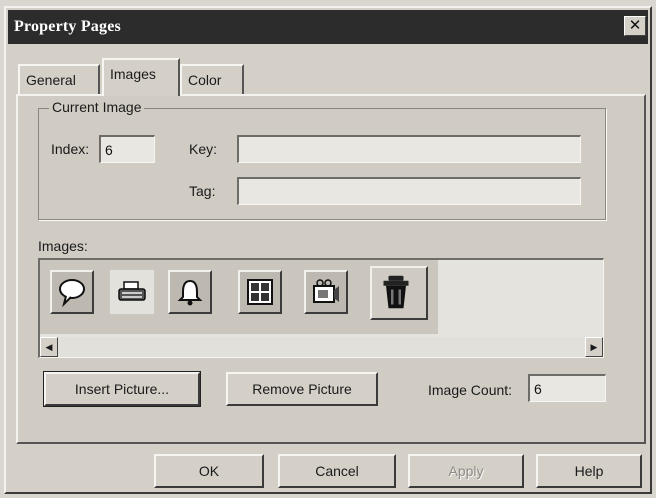  I want to click on speech-bubble-icon, so click(72, 293).